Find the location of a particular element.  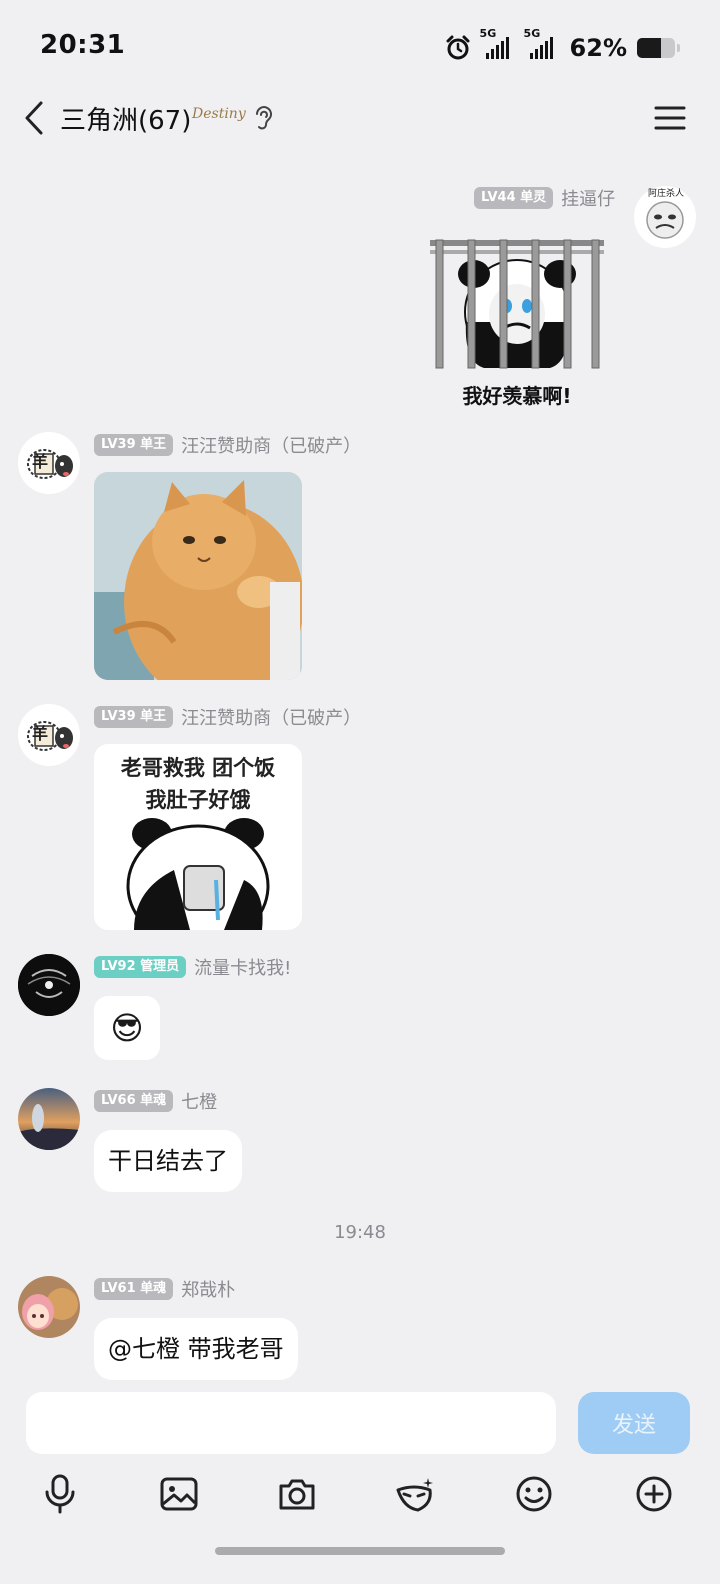

voice-button is located at coordinates (60, 1494).